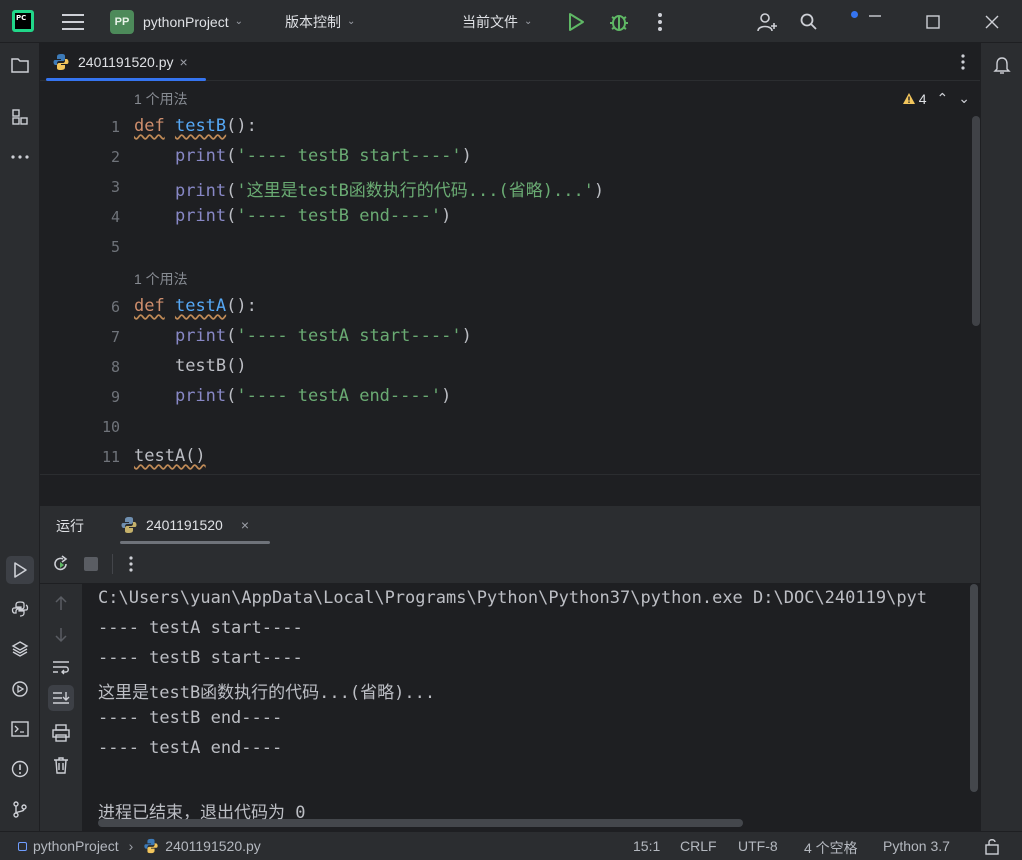  I want to click on code-punct: ():, so click(241, 306).